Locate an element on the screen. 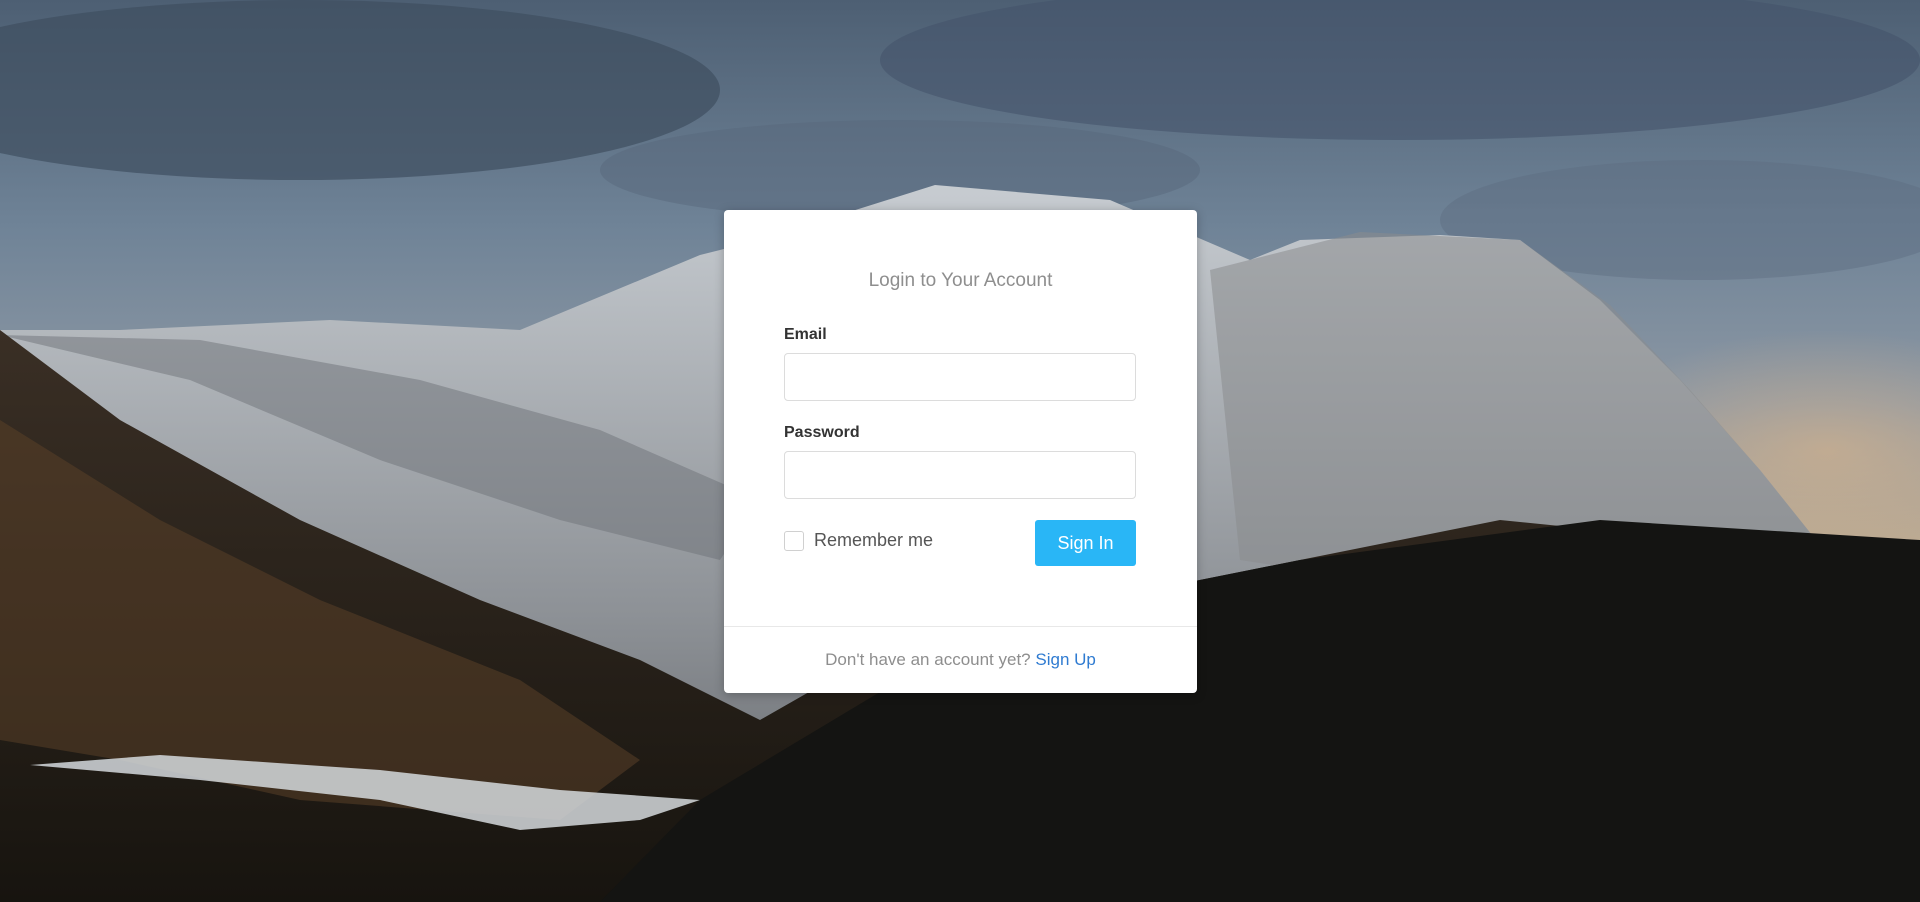 This screenshot has height=902, width=1920. login-title: Login to Your Account is located at coordinates (960, 280).